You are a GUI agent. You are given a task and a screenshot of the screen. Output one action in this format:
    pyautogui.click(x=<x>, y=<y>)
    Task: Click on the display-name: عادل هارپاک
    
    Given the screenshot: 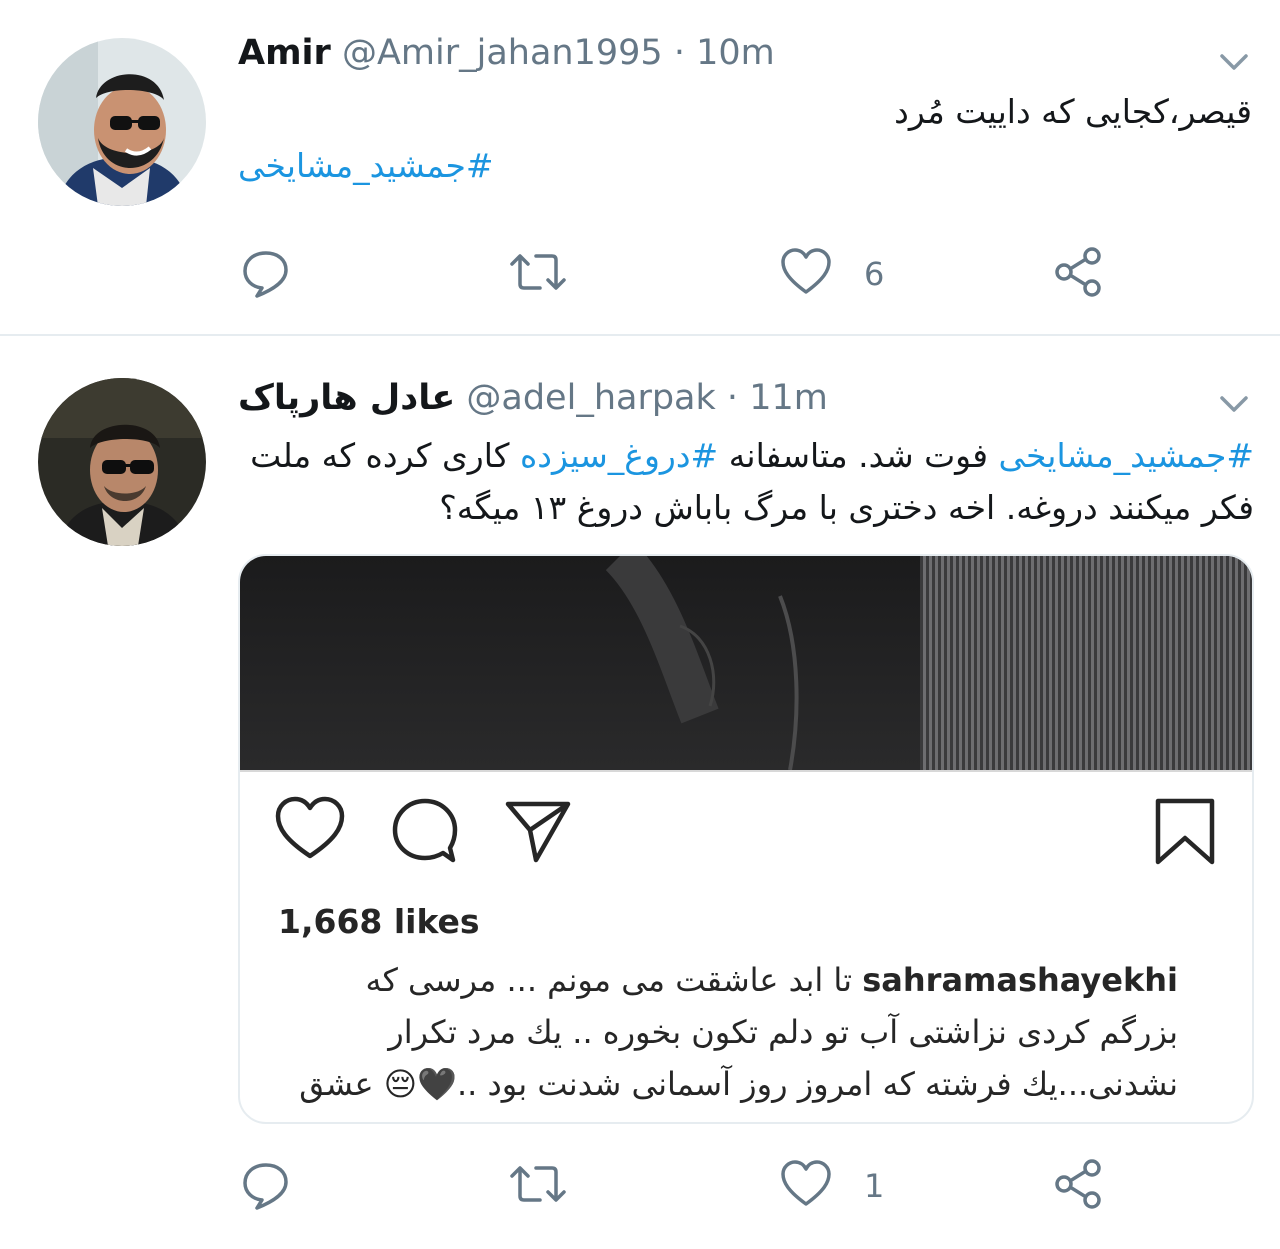 What is the action you would take?
    pyautogui.click(x=346, y=398)
    